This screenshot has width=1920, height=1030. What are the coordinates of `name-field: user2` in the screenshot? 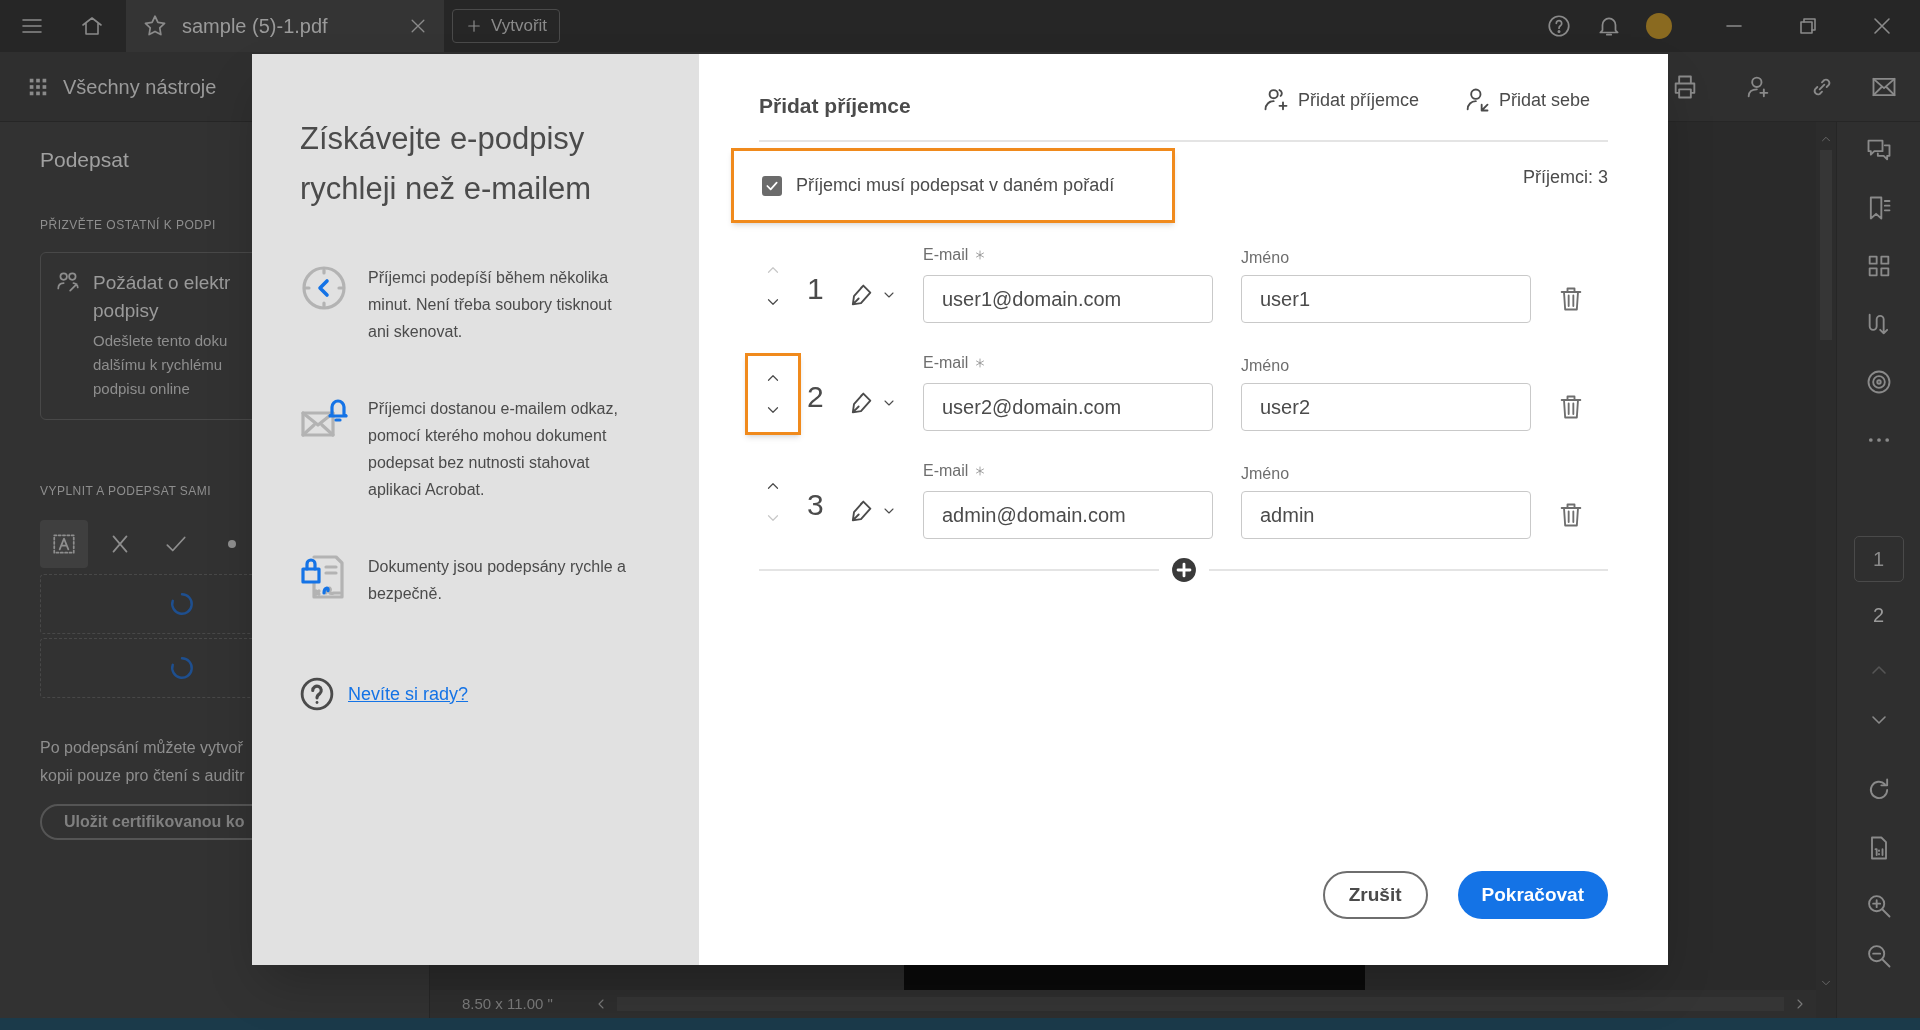 It's located at (1386, 407).